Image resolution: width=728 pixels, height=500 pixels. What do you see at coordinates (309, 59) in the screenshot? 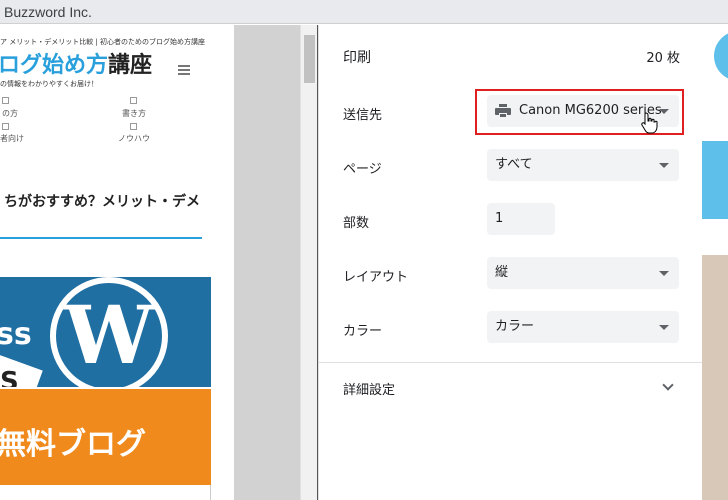
I see `scrollbar-thumb` at bounding box center [309, 59].